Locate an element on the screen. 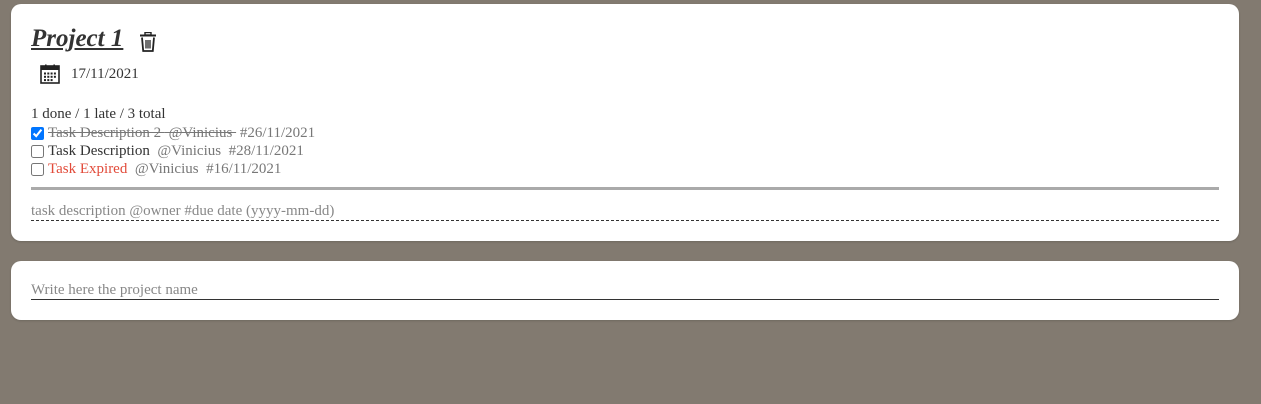 This screenshot has width=1261, height=404. new-project-name-input is located at coordinates (625, 290).